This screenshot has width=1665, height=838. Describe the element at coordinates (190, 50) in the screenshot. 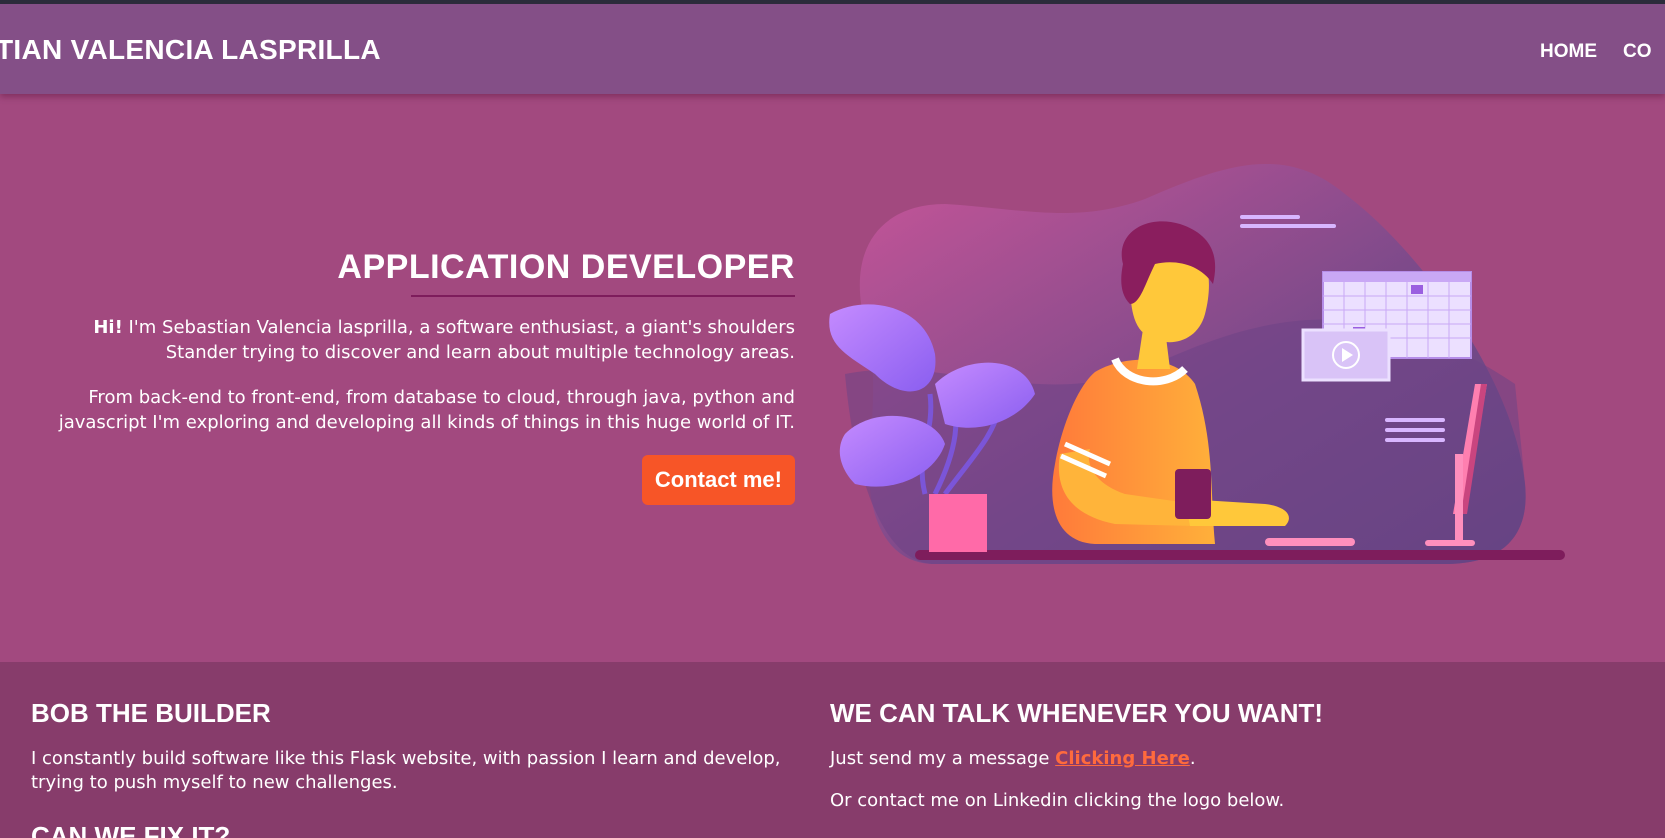

I see `site-brand: TIAN VALENCIA LASPRILLA` at that location.